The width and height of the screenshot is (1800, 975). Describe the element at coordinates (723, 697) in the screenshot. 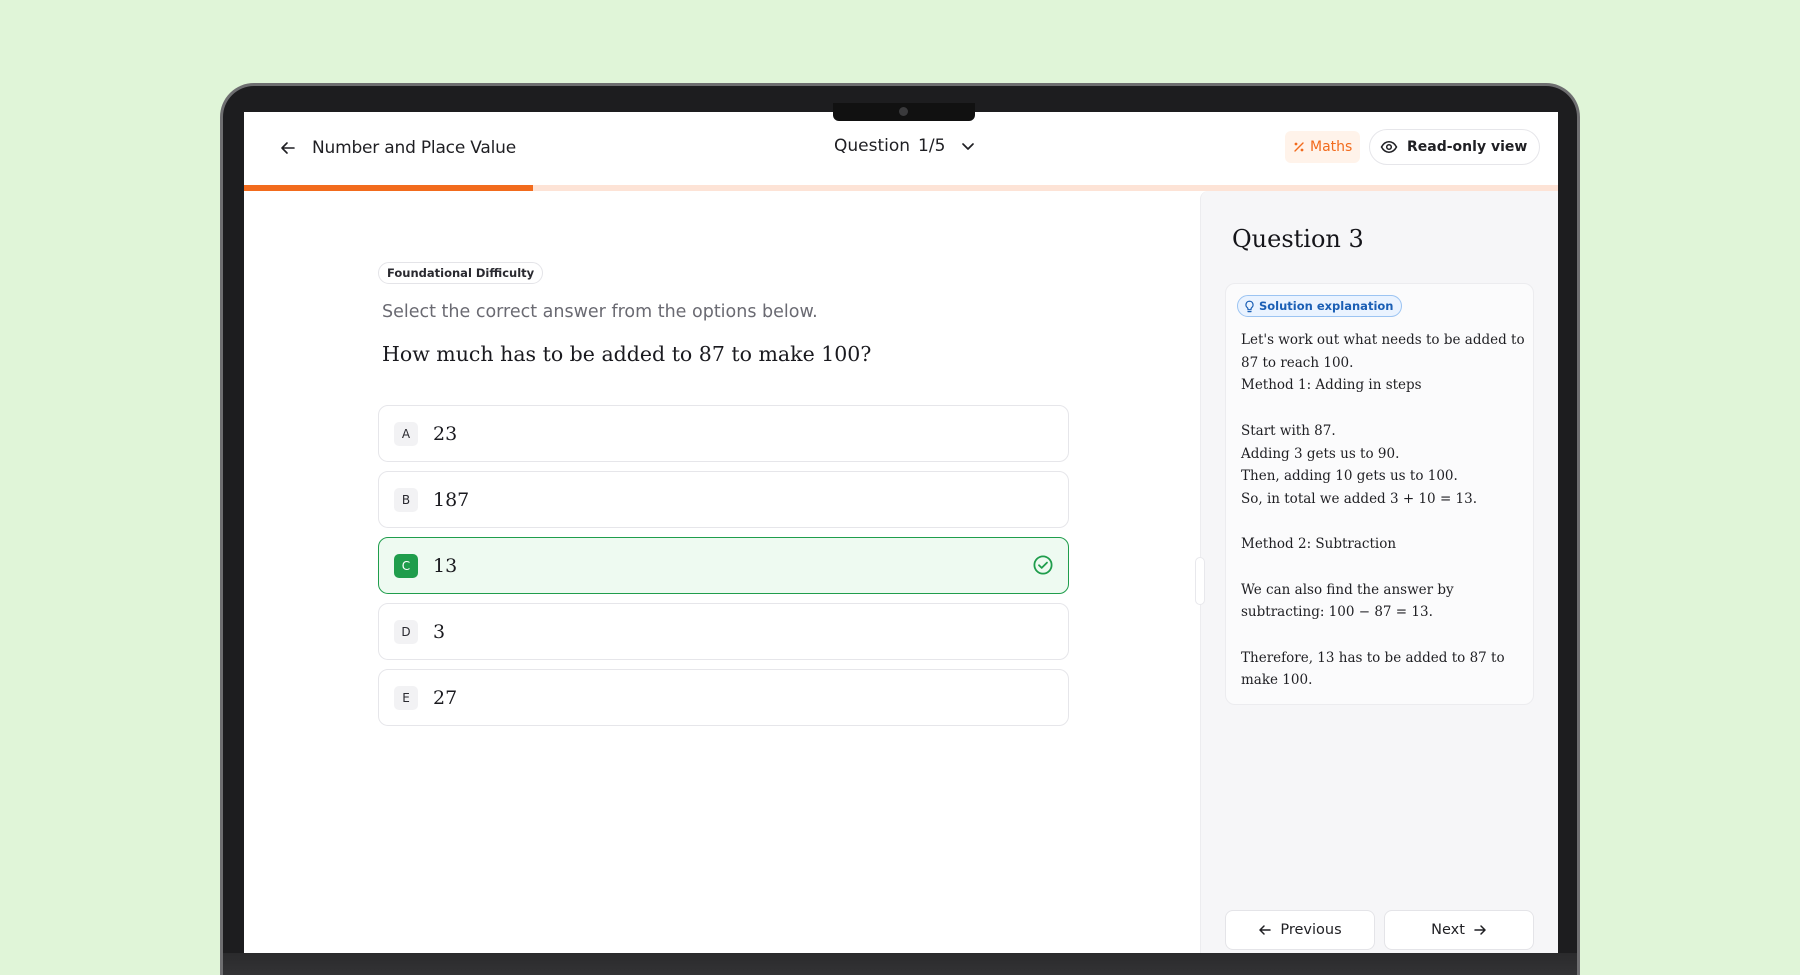

I see `option-e: E 27` at that location.